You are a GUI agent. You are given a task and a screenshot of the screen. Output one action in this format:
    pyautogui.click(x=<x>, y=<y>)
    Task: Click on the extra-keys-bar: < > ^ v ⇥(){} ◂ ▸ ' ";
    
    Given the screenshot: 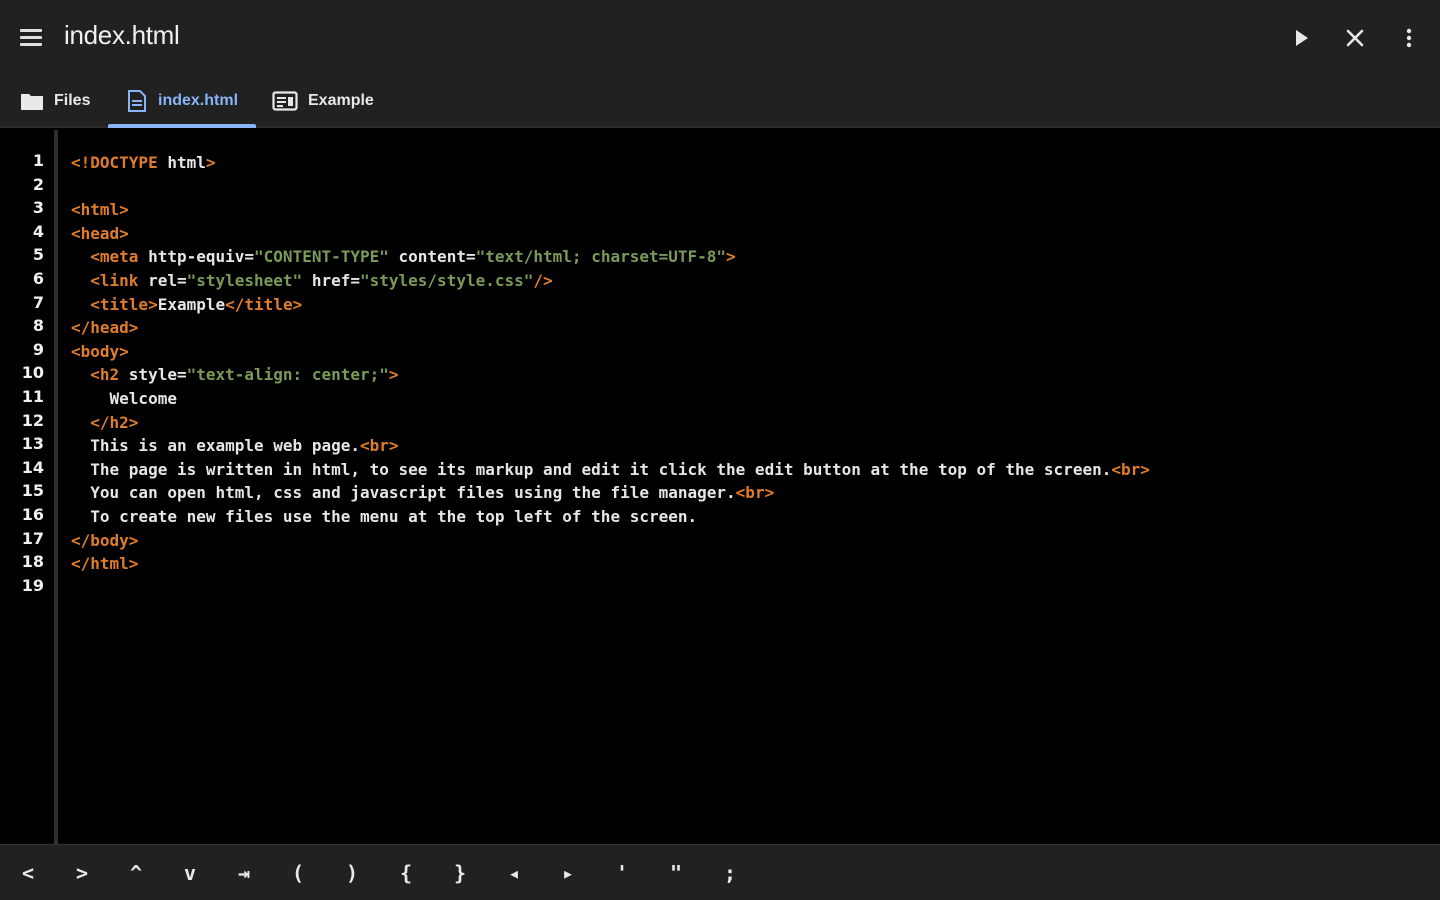 What is the action you would take?
    pyautogui.click(x=720, y=872)
    